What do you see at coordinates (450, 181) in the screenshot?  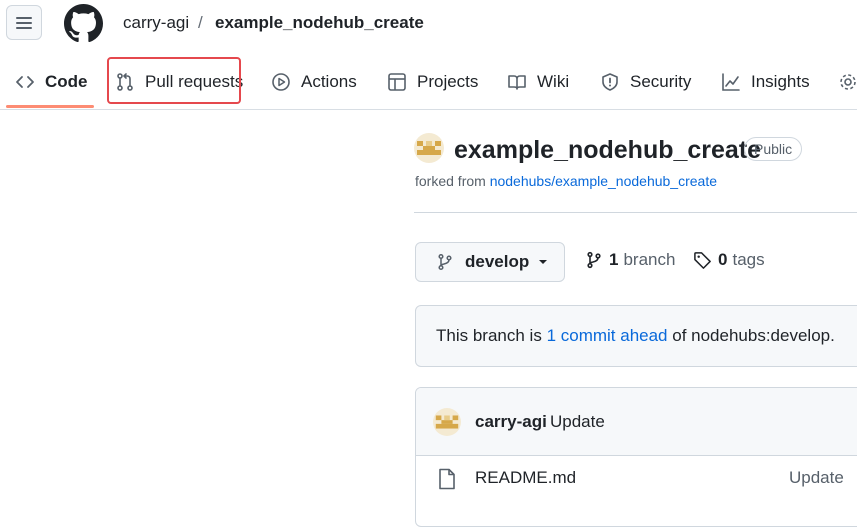 I see `forked-prefix: forked from` at bounding box center [450, 181].